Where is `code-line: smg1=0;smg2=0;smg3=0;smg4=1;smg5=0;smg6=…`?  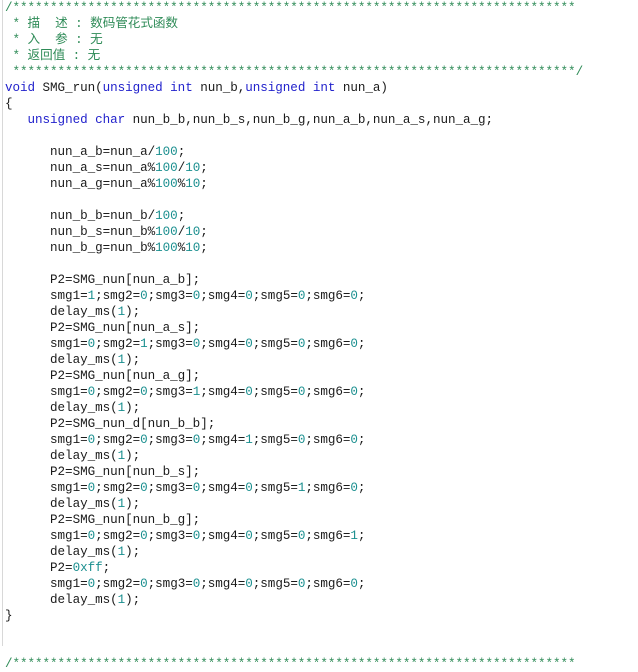
code-line: smg1=0;smg2=0;smg3=0;smg4=1;smg5=0;smg6=… is located at coordinates (321, 440).